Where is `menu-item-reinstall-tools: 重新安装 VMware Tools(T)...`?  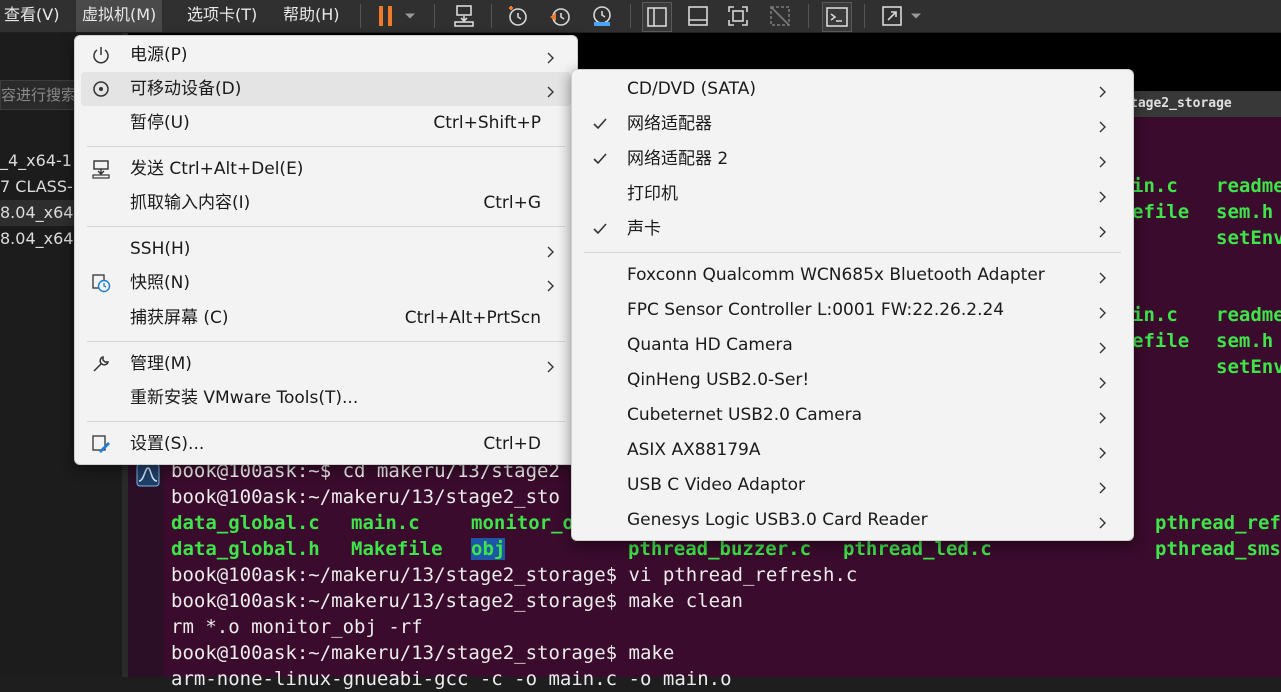 menu-item-reinstall-tools: 重新安装 VMware Tools(T)... is located at coordinates (326, 398).